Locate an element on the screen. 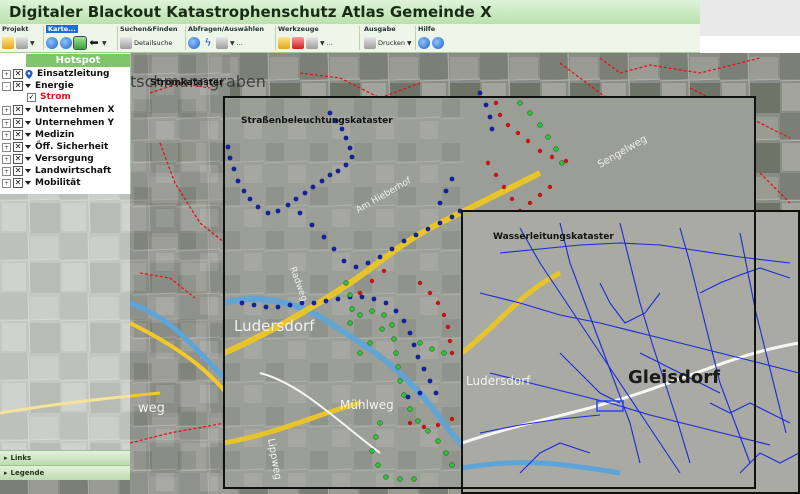 This screenshot has height=494, width=800. zoom-out-icon is located at coordinates (66, 43).